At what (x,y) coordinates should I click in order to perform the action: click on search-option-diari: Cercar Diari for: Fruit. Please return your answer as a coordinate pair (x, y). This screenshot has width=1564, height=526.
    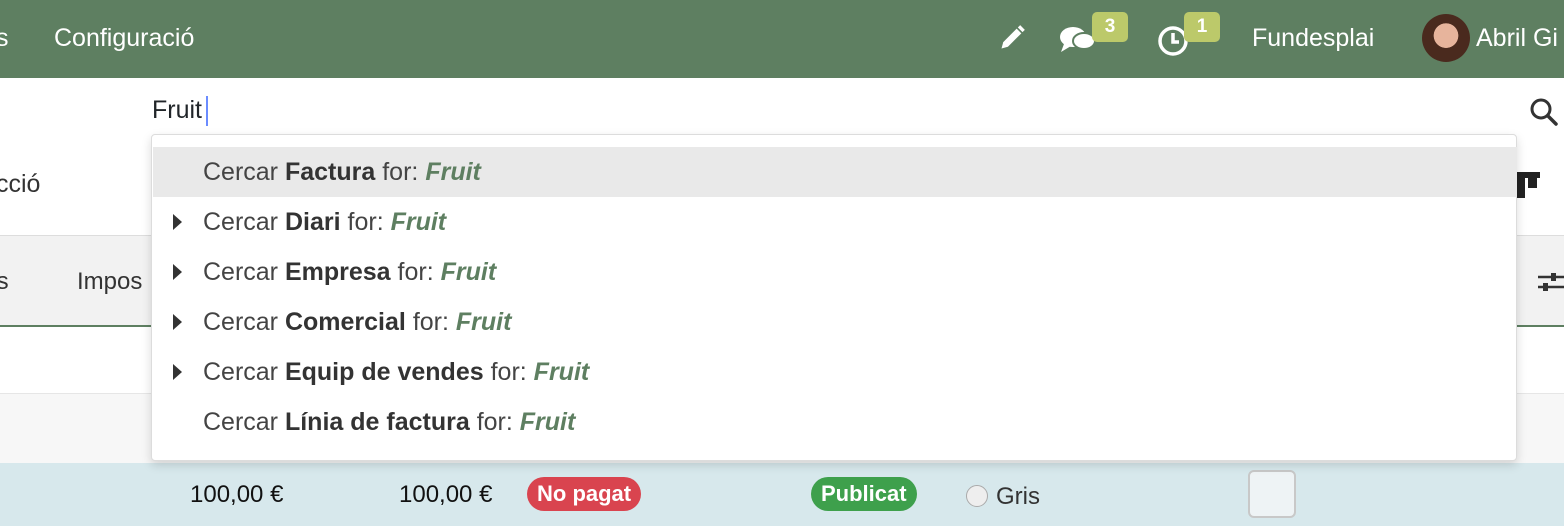
    Looking at the image, I should click on (835, 222).